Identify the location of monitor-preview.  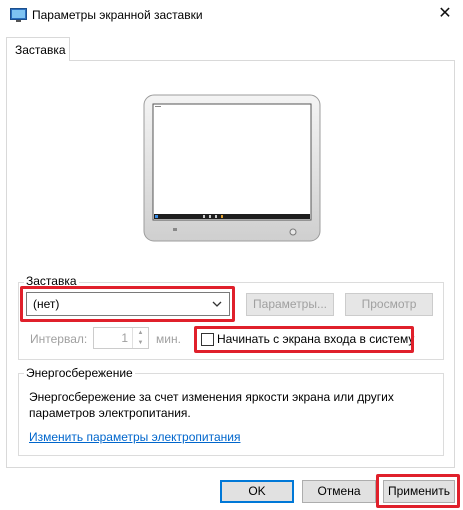
(232, 168).